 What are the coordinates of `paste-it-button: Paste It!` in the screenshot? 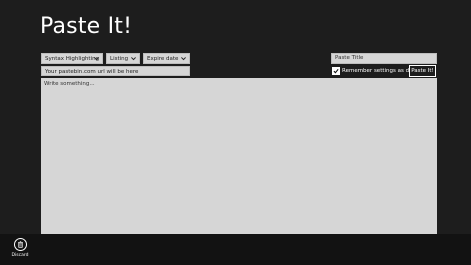 It's located at (422, 71).